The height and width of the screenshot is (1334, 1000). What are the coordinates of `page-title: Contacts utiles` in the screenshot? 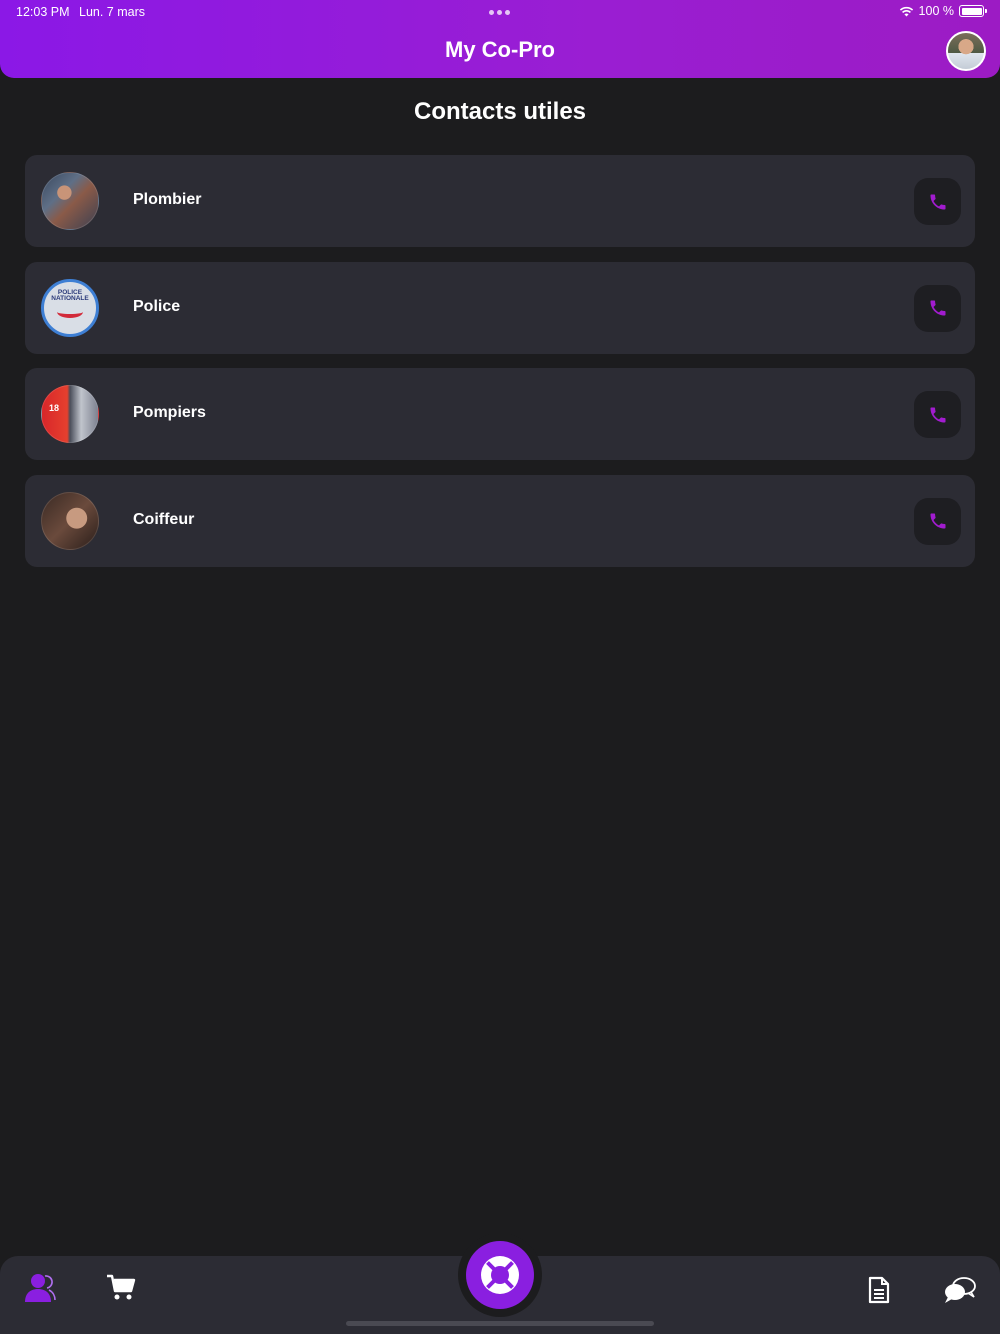 It's located at (500, 111).